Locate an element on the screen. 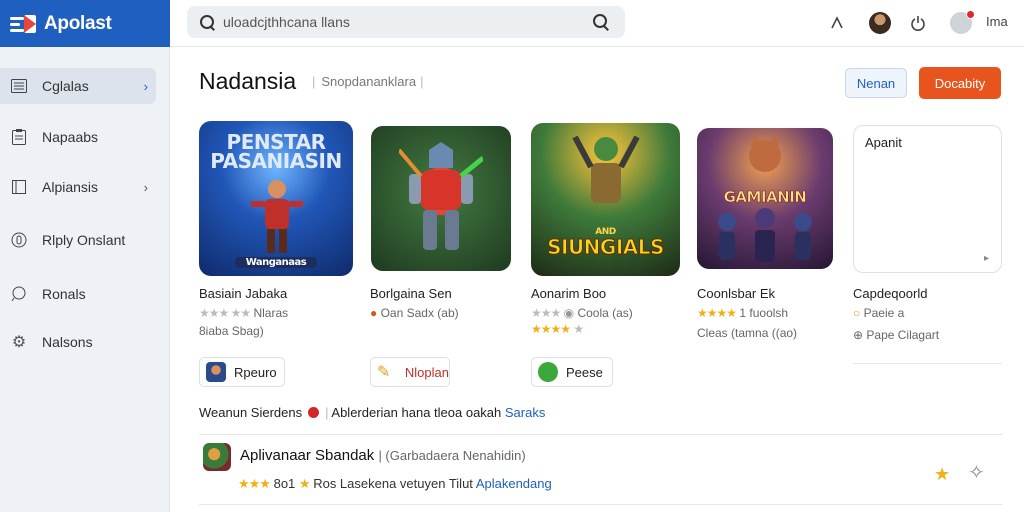 This screenshot has height=512, width=1024. card-rating: ★★★ ◉ Coola (as) is located at coordinates (582, 313).